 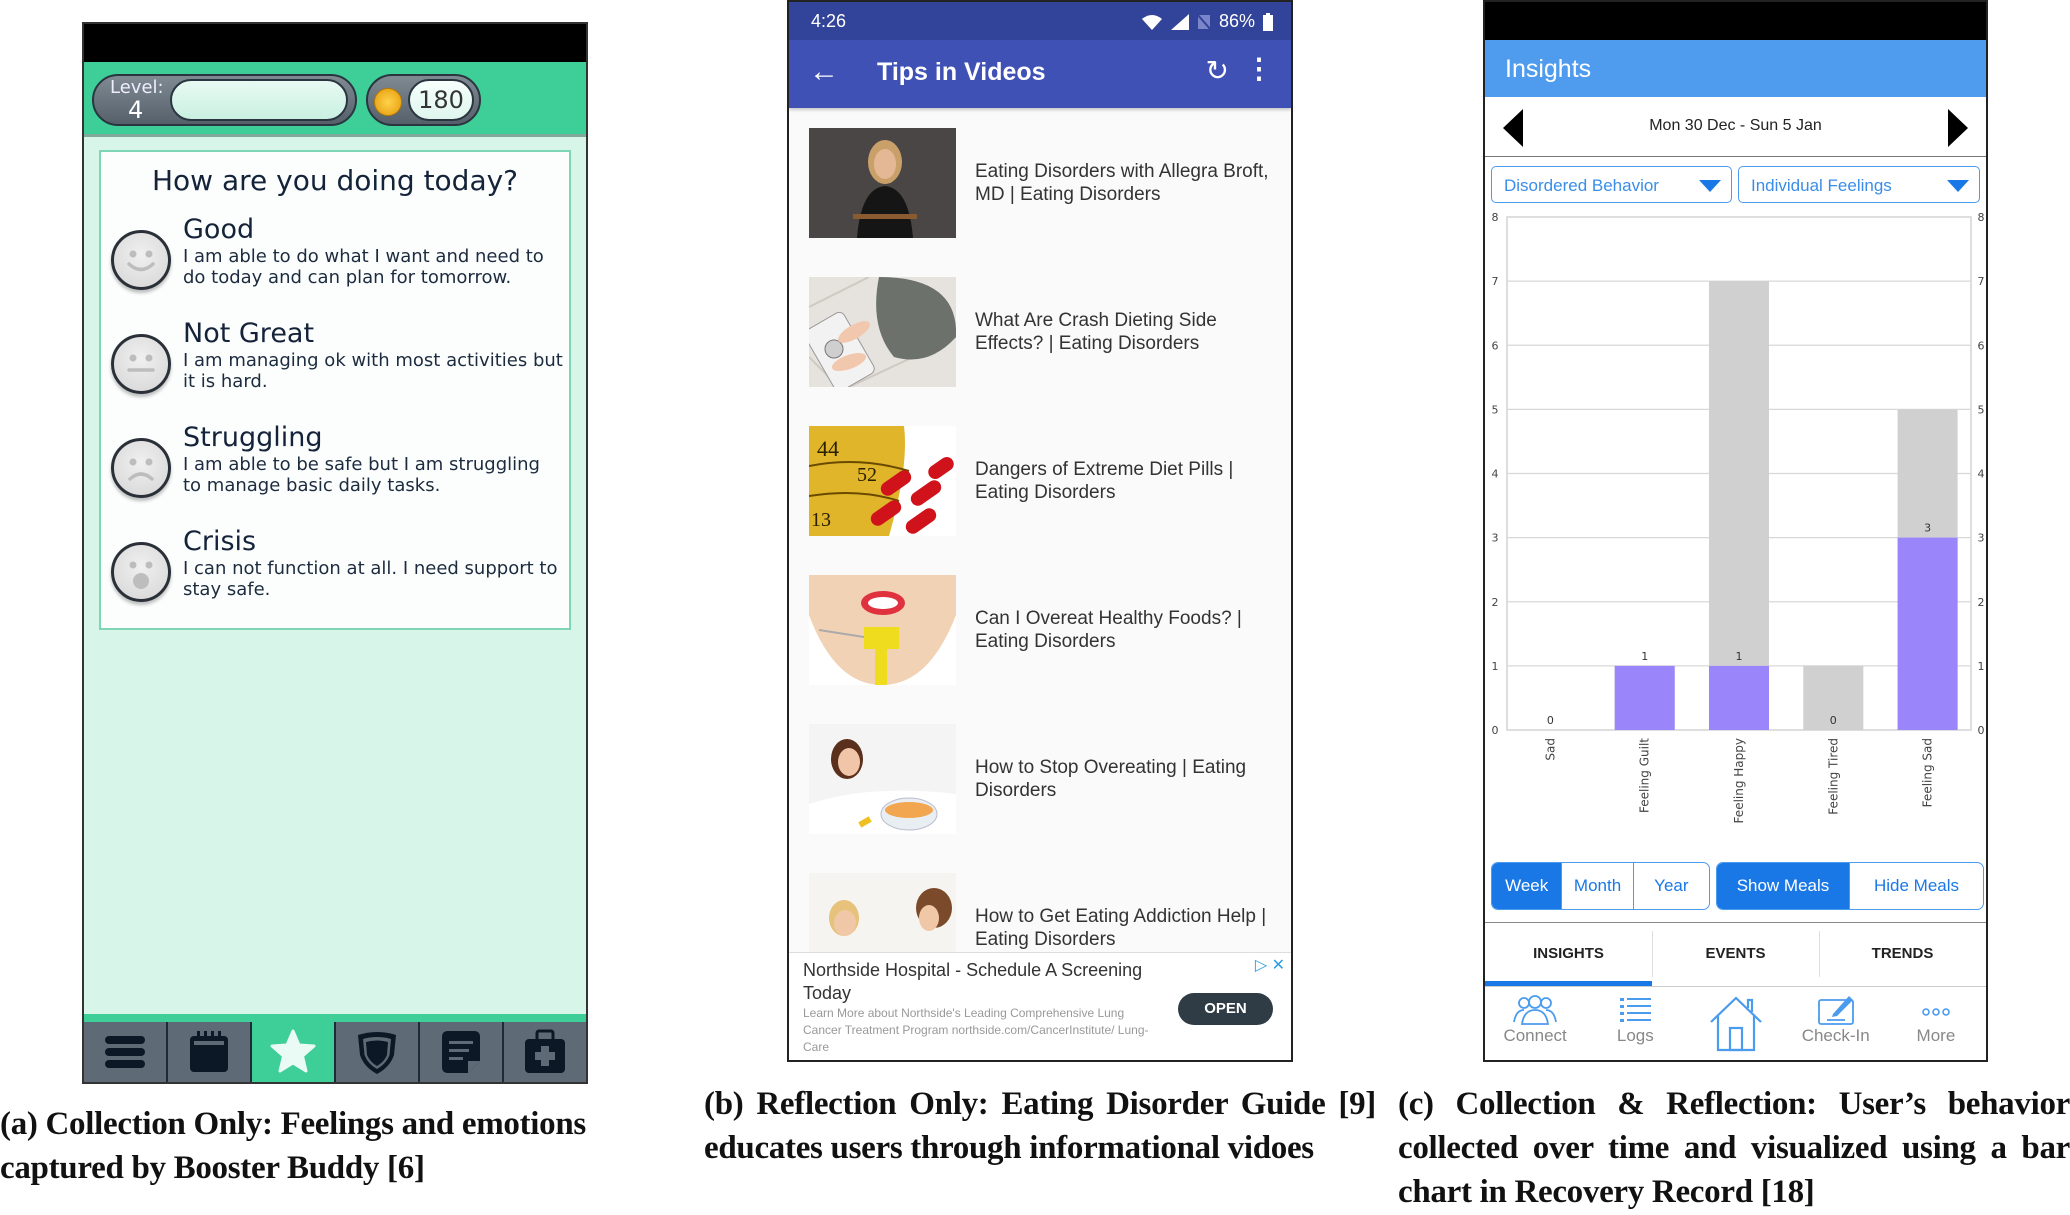 I want to click on signal-icon, so click(x=1179, y=21).